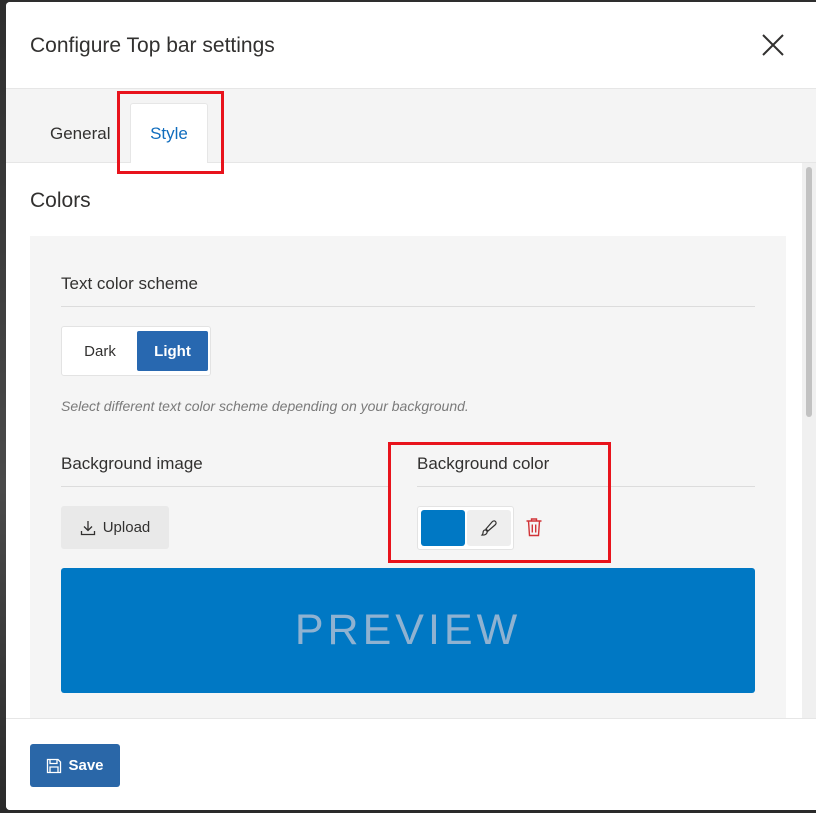  Describe the element at coordinates (169, 133) in the screenshot. I see `tab-style: Style` at that location.